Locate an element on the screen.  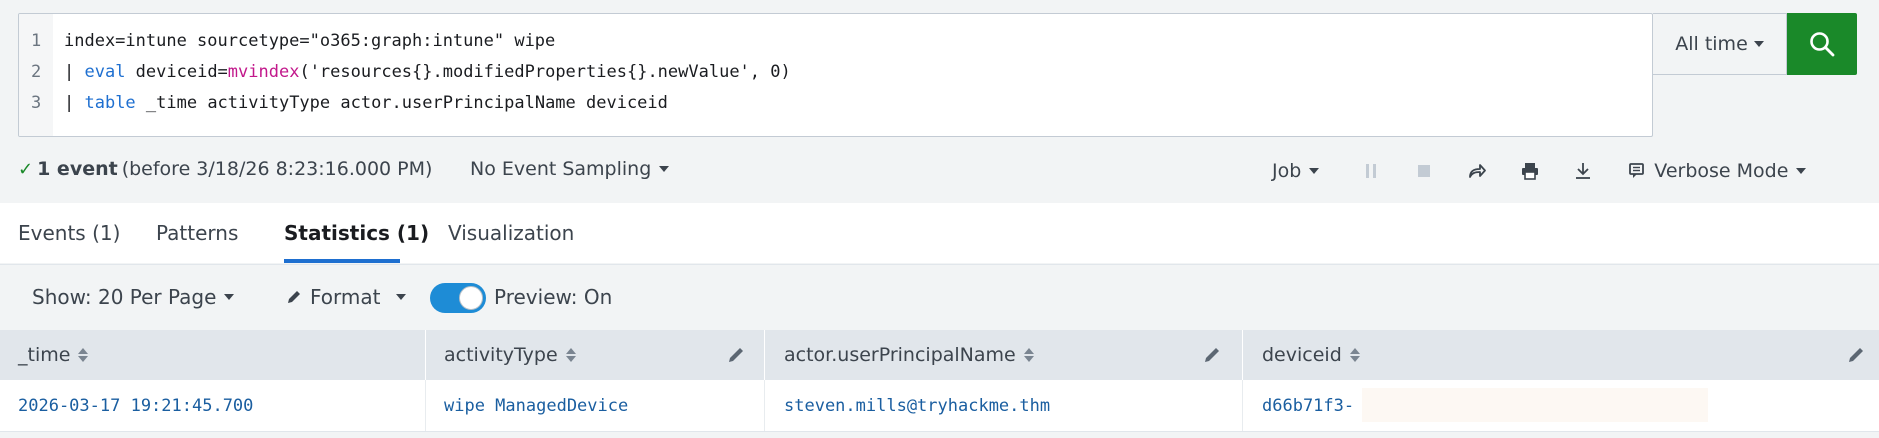
event-status-detail: (before 3/18/26 8:23:16.000 PM) is located at coordinates (277, 169).